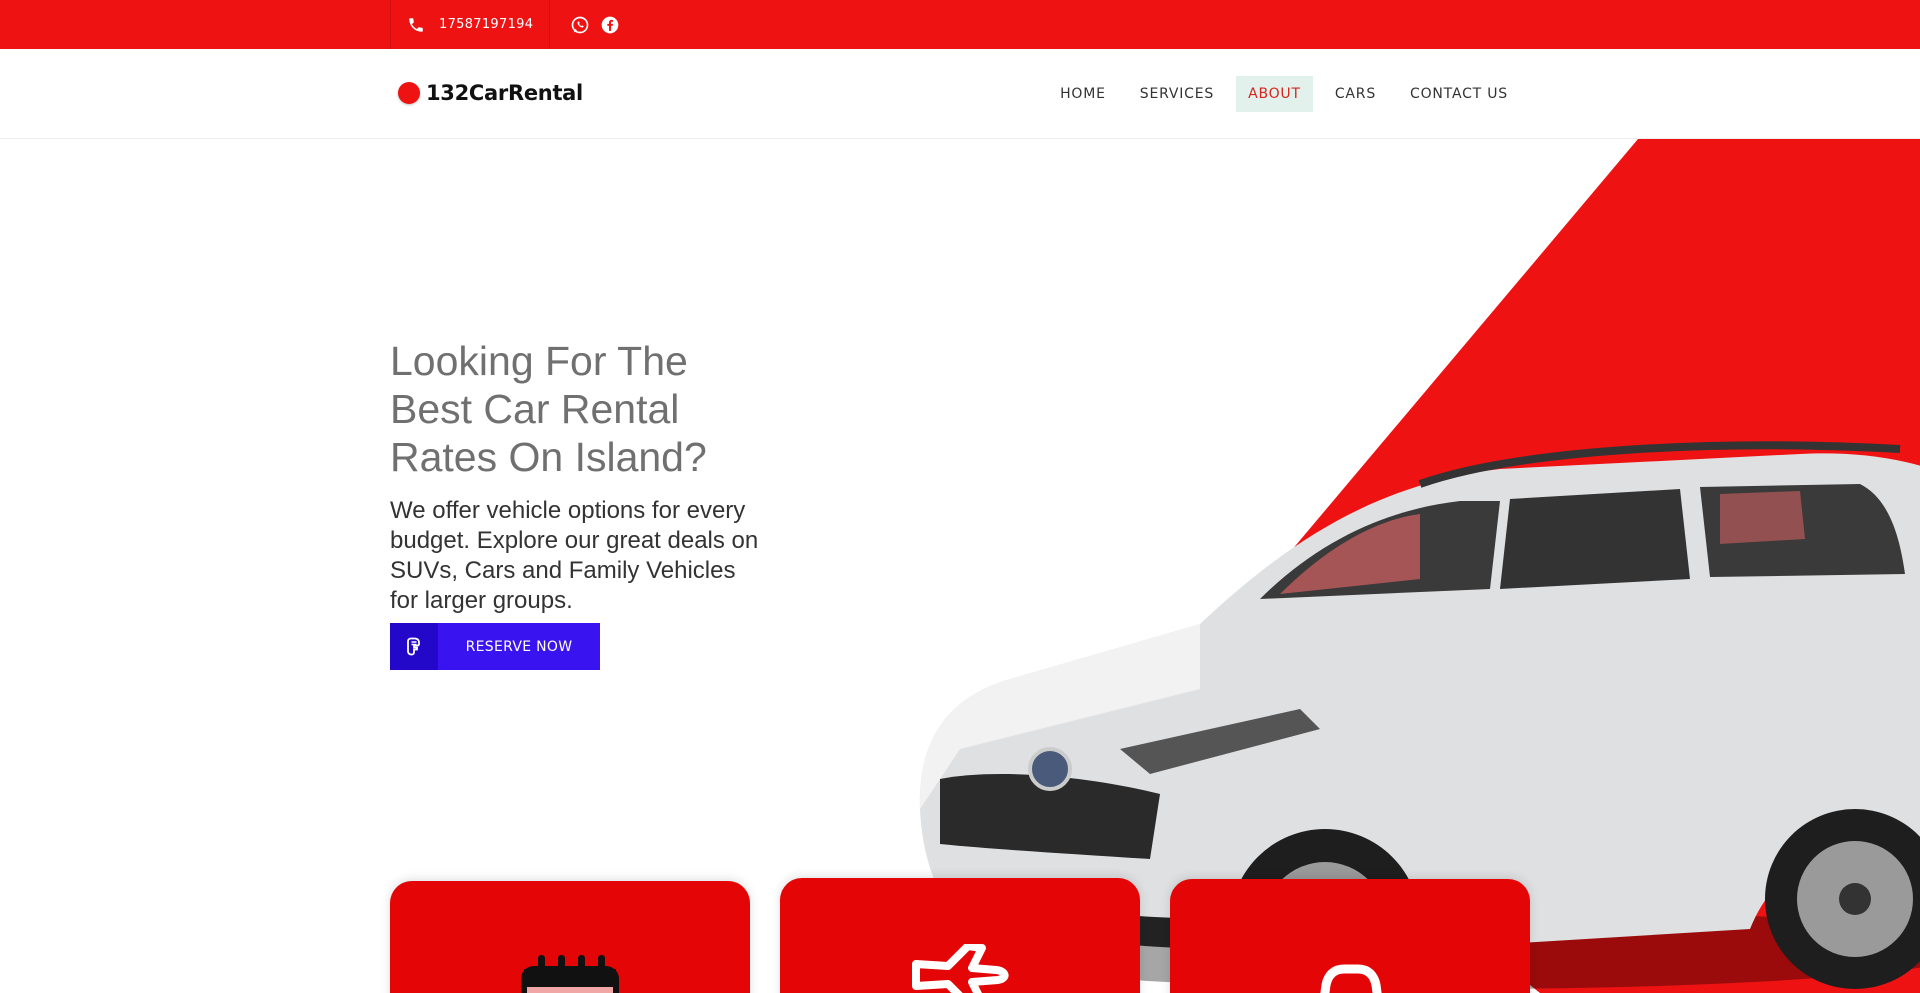  Describe the element at coordinates (960, 24) in the screenshot. I see `top-bar: 17587197194` at that location.